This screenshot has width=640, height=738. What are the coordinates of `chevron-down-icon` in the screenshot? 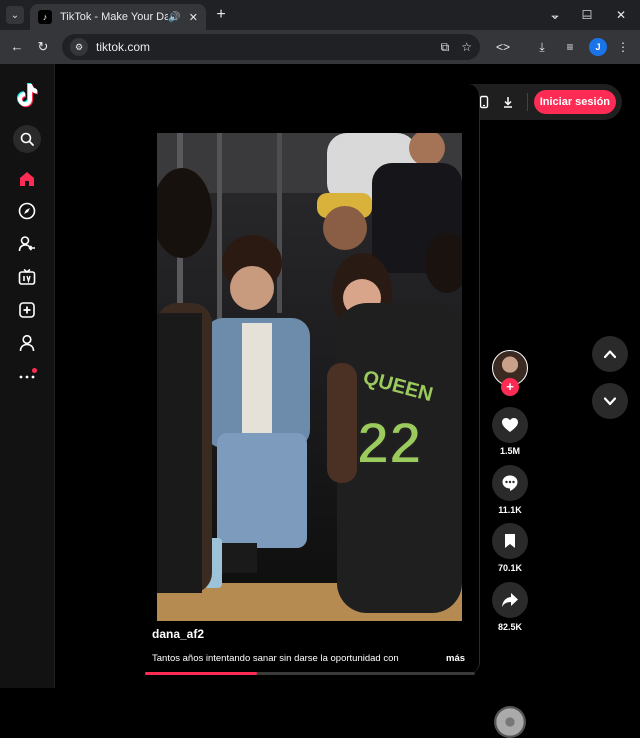 It's located at (610, 401).